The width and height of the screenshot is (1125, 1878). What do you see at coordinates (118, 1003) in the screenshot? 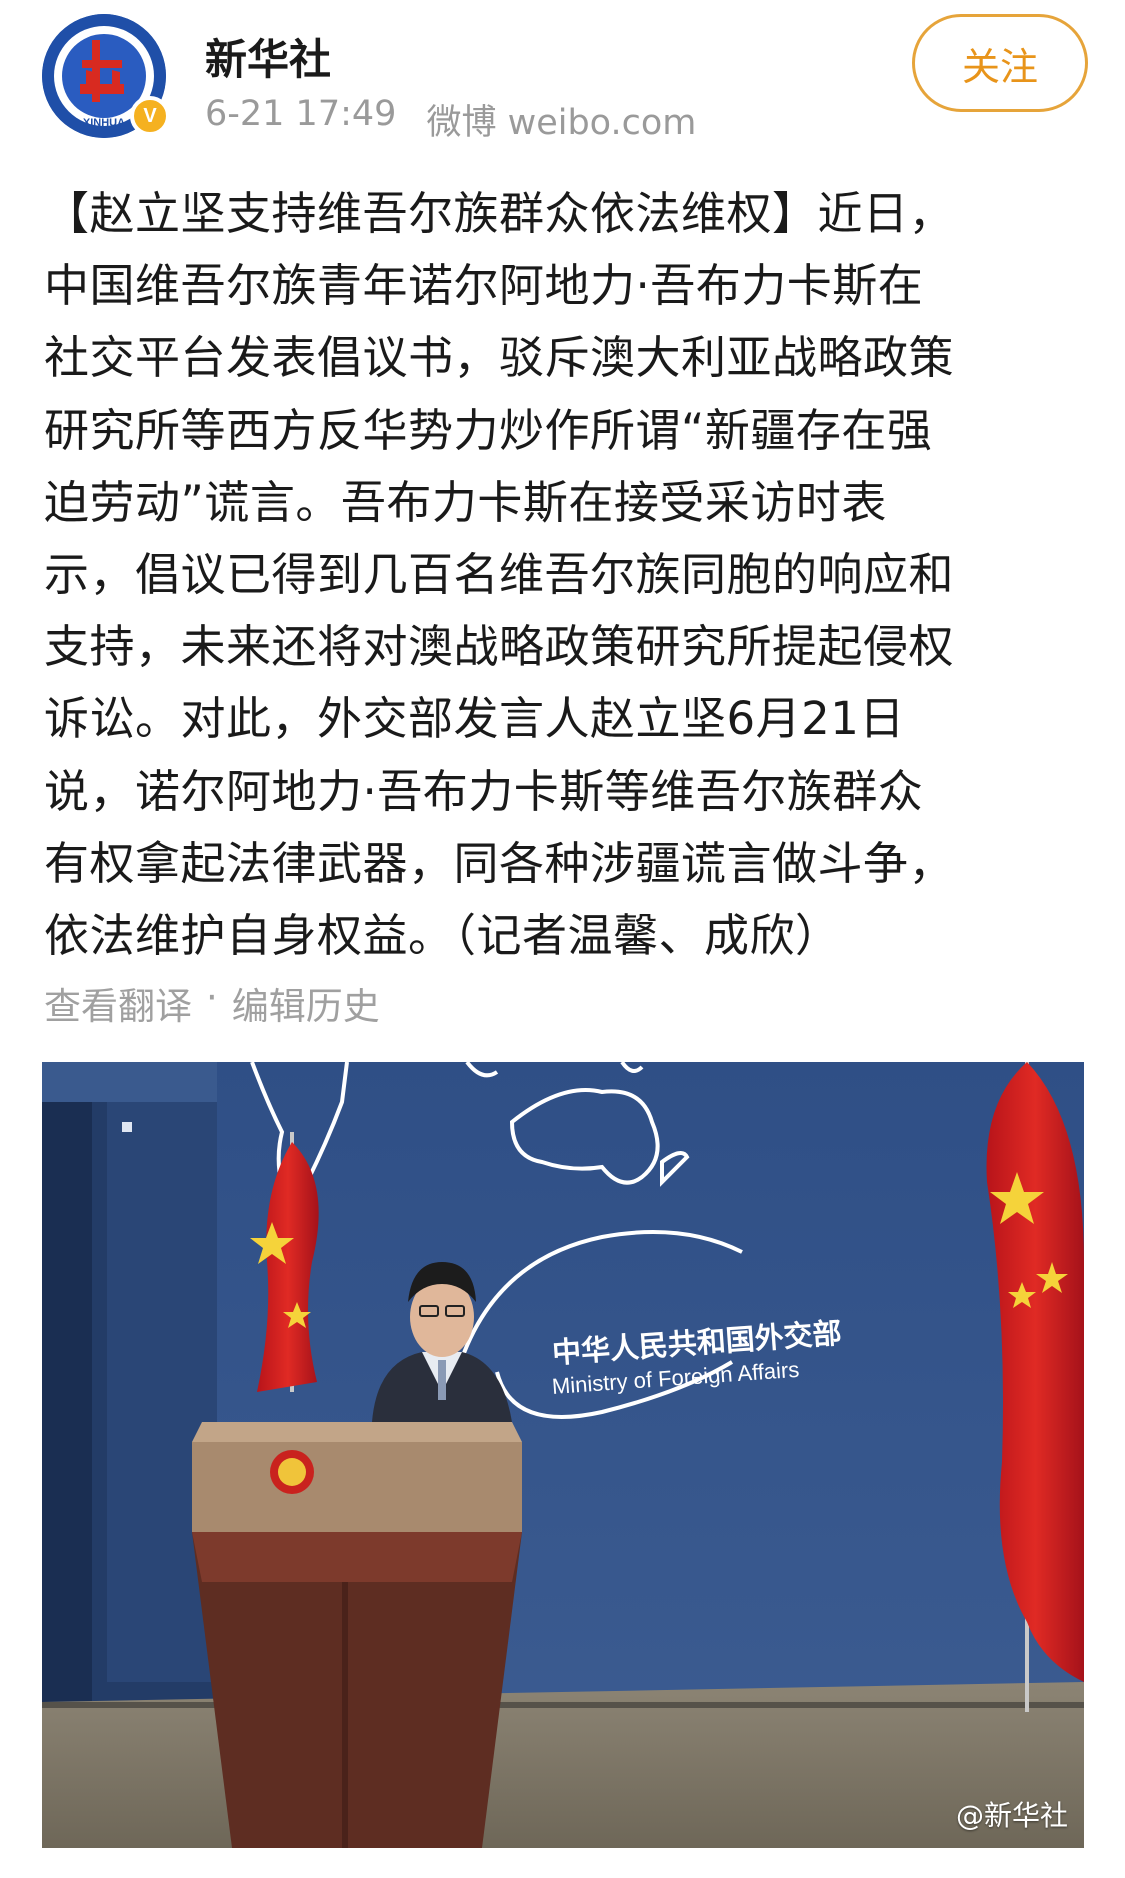
I see `translate-link: 查看翻译` at bounding box center [118, 1003].